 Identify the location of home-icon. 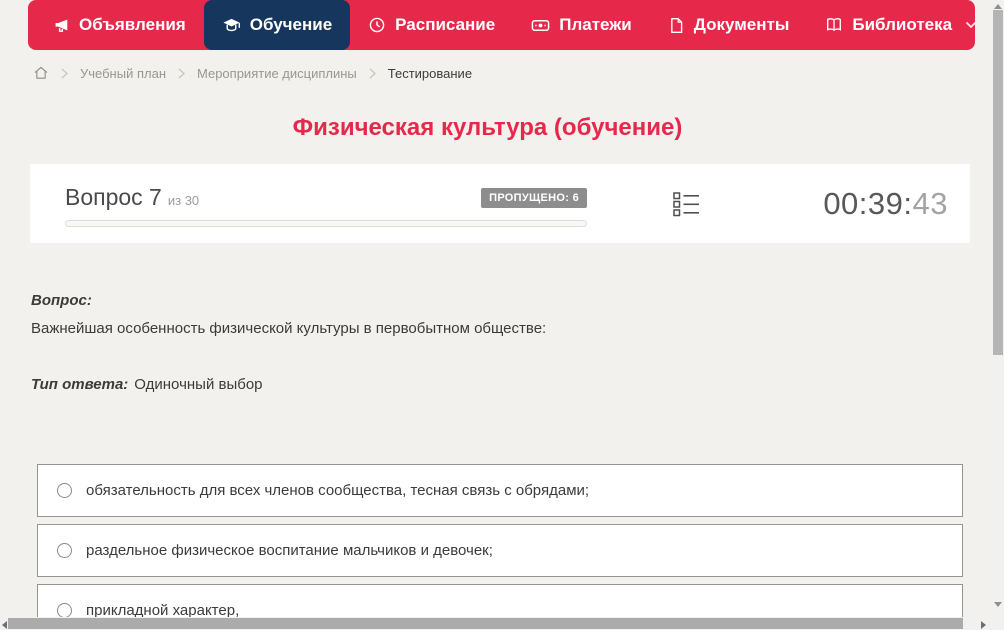
(41, 73).